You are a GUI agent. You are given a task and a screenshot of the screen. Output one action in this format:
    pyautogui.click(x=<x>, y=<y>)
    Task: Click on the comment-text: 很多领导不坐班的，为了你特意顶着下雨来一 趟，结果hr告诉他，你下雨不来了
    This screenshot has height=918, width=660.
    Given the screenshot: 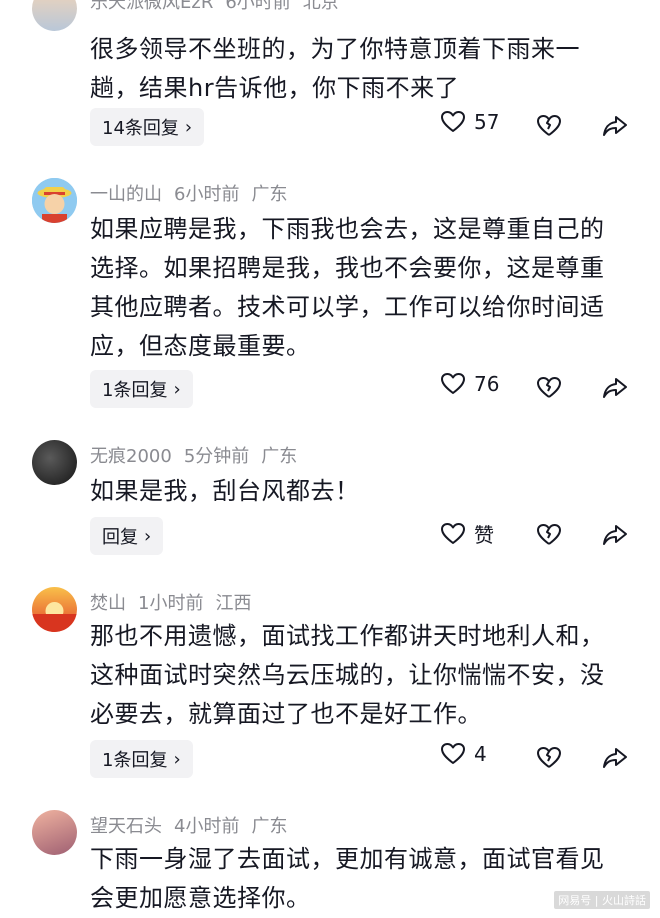 What is the action you would take?
    pyautogui.click(x=360, y=69)
    